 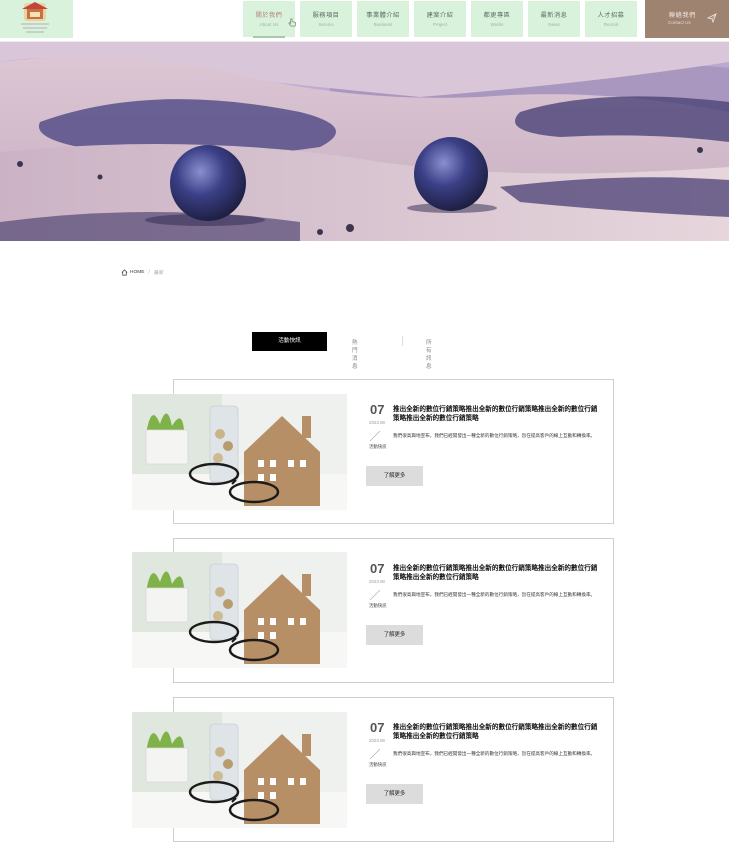 I want to click on nav-label-zh: 建案介紹, so click(x=440, y=15).